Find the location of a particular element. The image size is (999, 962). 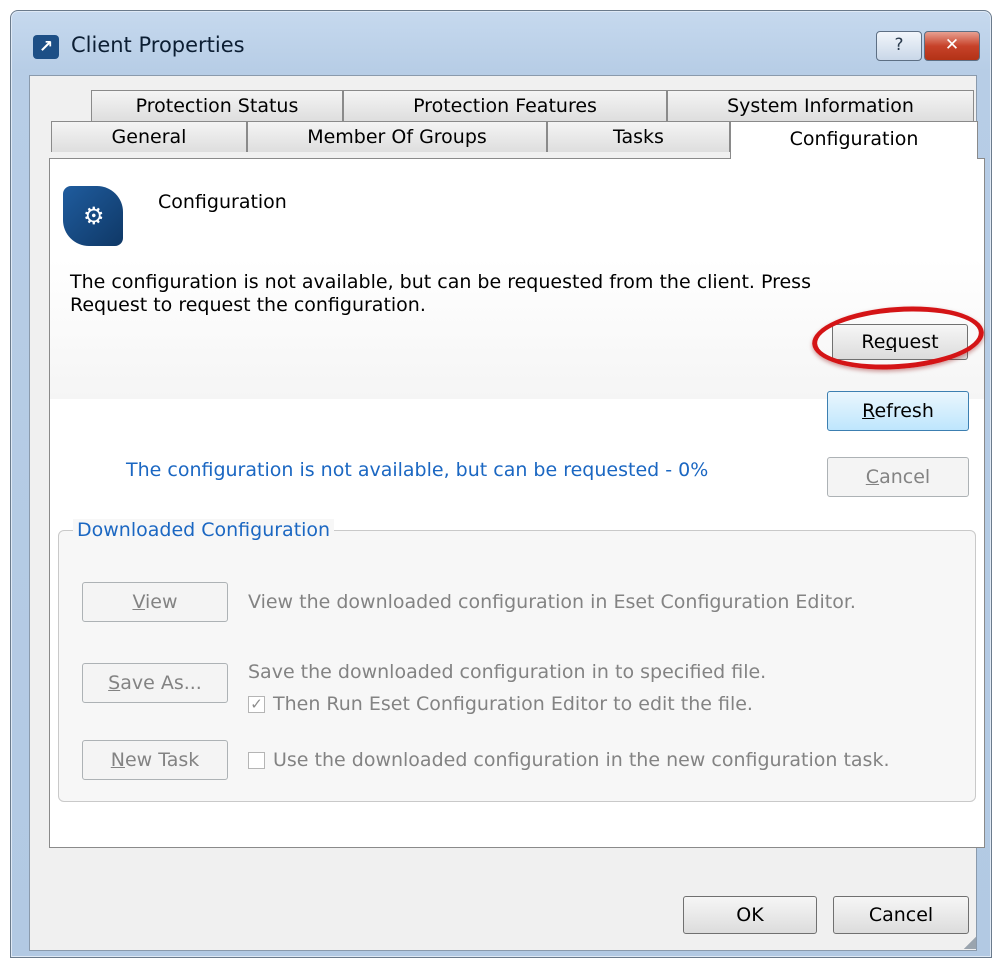

cancel-button: Cancel is located at coordinates (901, 915).